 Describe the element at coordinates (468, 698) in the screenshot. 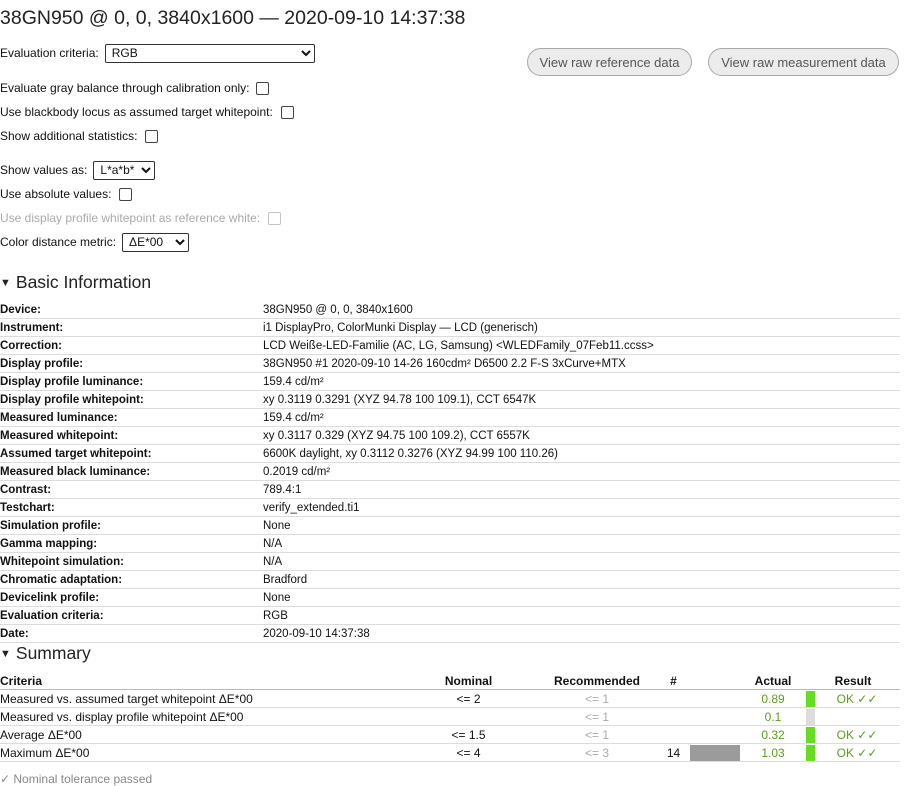

I see `summary-nominal: <= 2` at that location.